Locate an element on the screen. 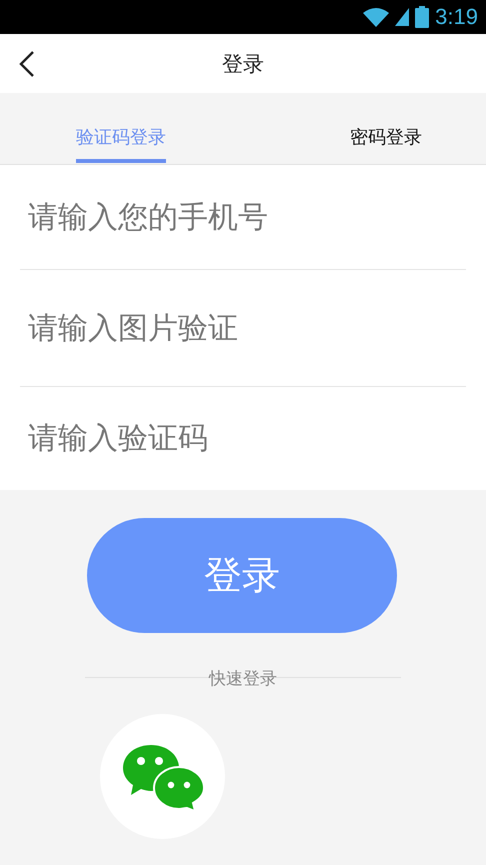 The image size is (486, 865). signal-icon is located at coordinates (402, 17).